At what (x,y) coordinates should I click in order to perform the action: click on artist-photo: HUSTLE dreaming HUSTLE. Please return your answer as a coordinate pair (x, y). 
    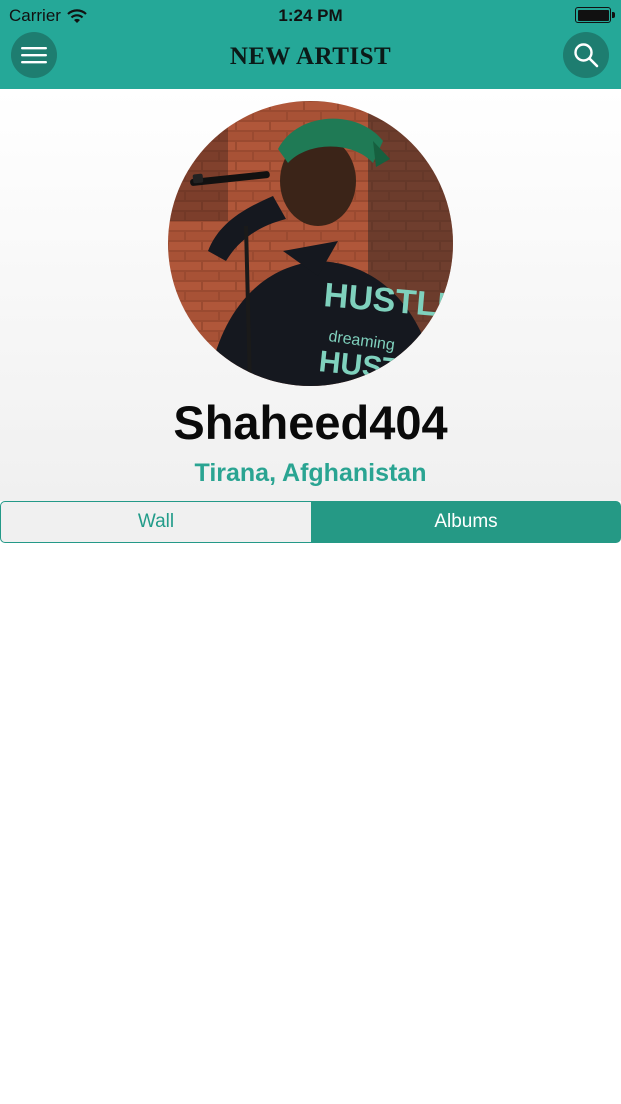
    Looking at the image, I should click on (310, 243).